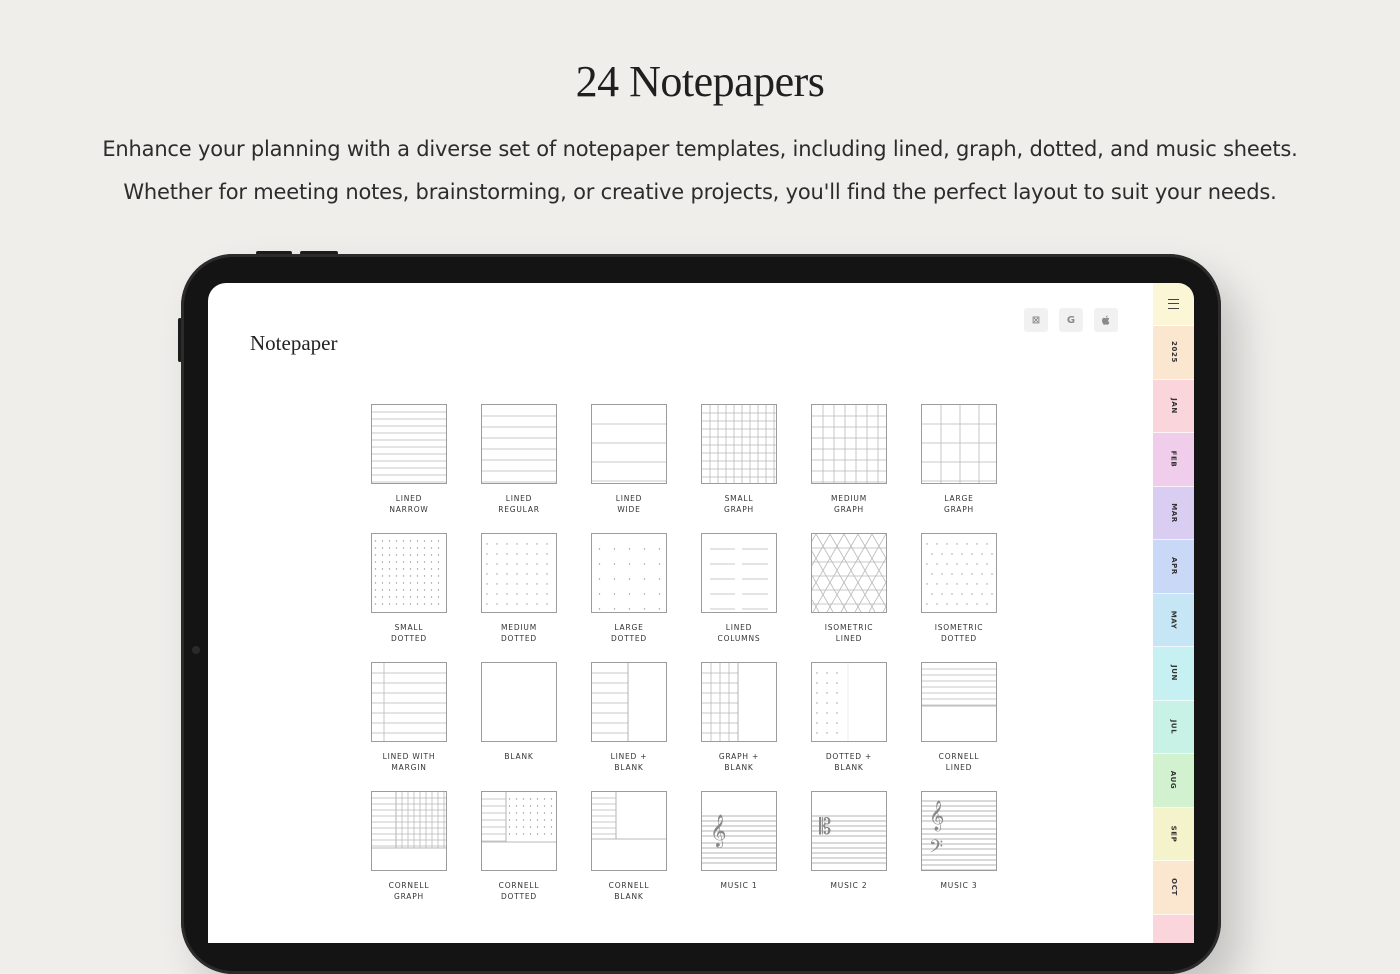  Describe the element at coordinates (1173, 928) in the screenshot. I see `tab-next` at that location.